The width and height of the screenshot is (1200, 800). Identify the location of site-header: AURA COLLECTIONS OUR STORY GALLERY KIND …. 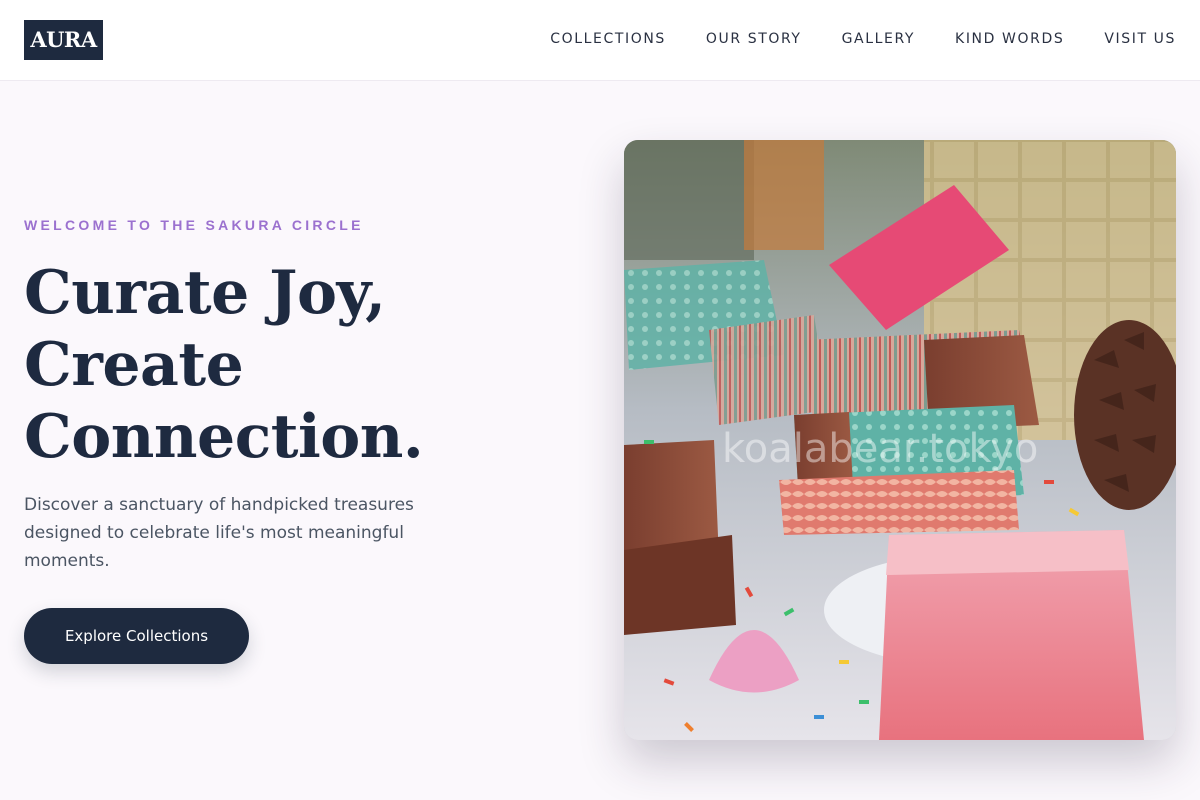
(600, 40).